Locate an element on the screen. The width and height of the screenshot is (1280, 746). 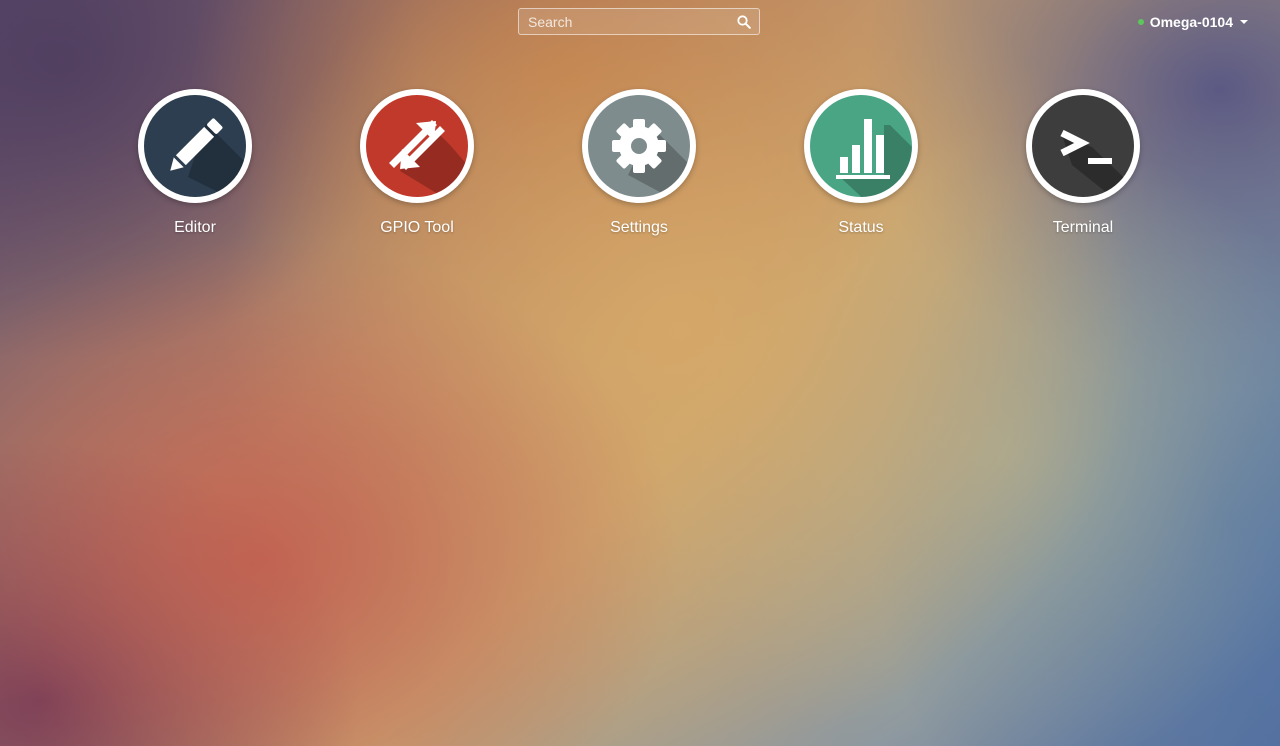
status-app-icon is located at coordinates (861, 146).